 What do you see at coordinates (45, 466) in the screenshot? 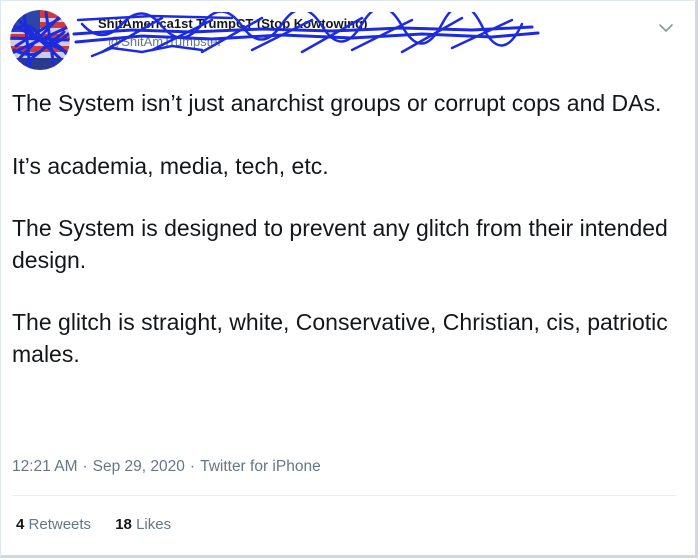
I see `tweet-time: 12:21 AM` at bounding box center [45, 466].